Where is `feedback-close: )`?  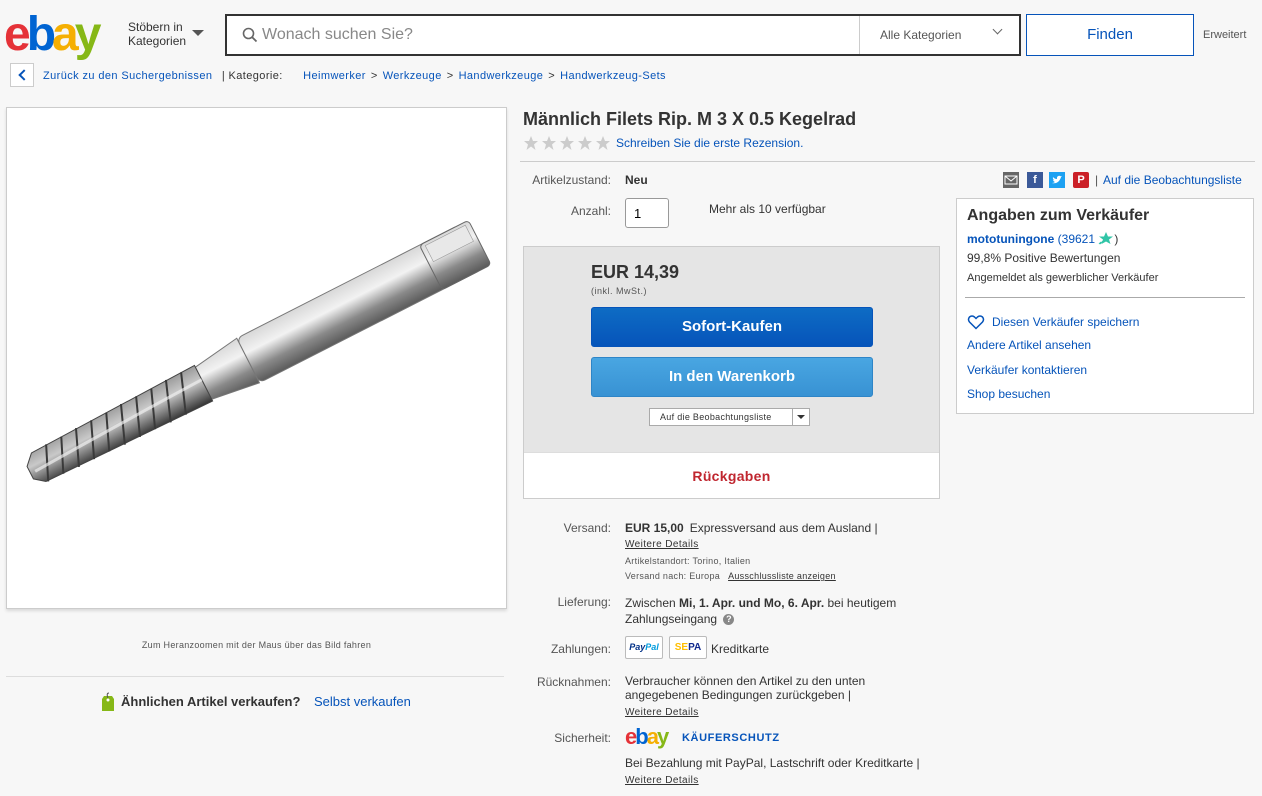 feedback-close: ) is located at coordinates (1116, 239).